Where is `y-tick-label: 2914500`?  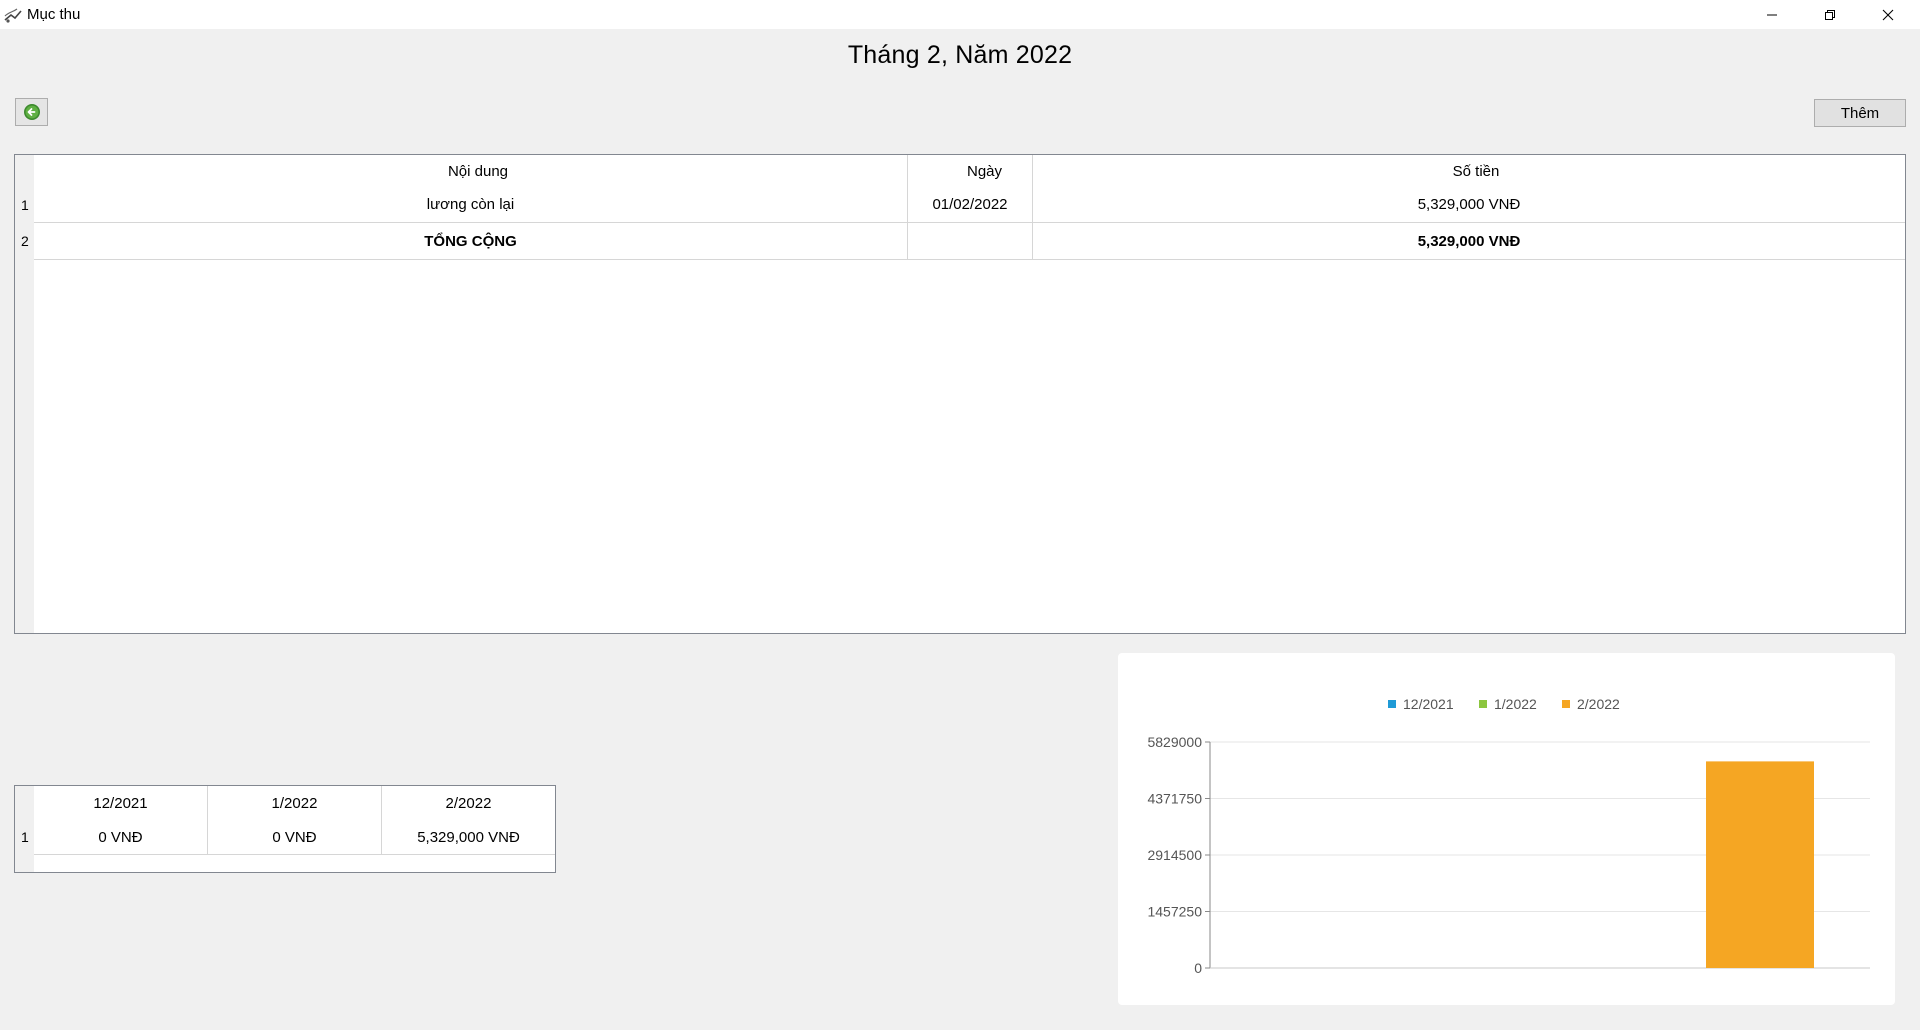
y-tick-label: 2914500 is located at coordinates (1174, 855).